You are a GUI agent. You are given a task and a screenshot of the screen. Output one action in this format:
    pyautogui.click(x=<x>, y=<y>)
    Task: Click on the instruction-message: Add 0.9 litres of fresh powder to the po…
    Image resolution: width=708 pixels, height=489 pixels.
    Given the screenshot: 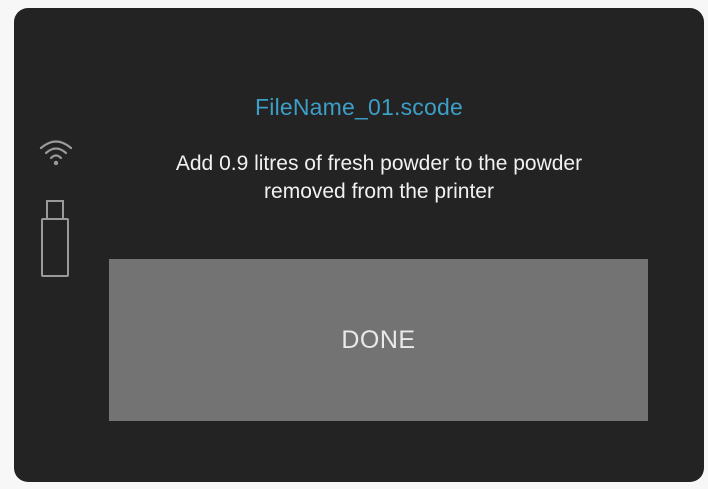 What is the action you would take?
    pyautogui.click(x=379, y=177)
    